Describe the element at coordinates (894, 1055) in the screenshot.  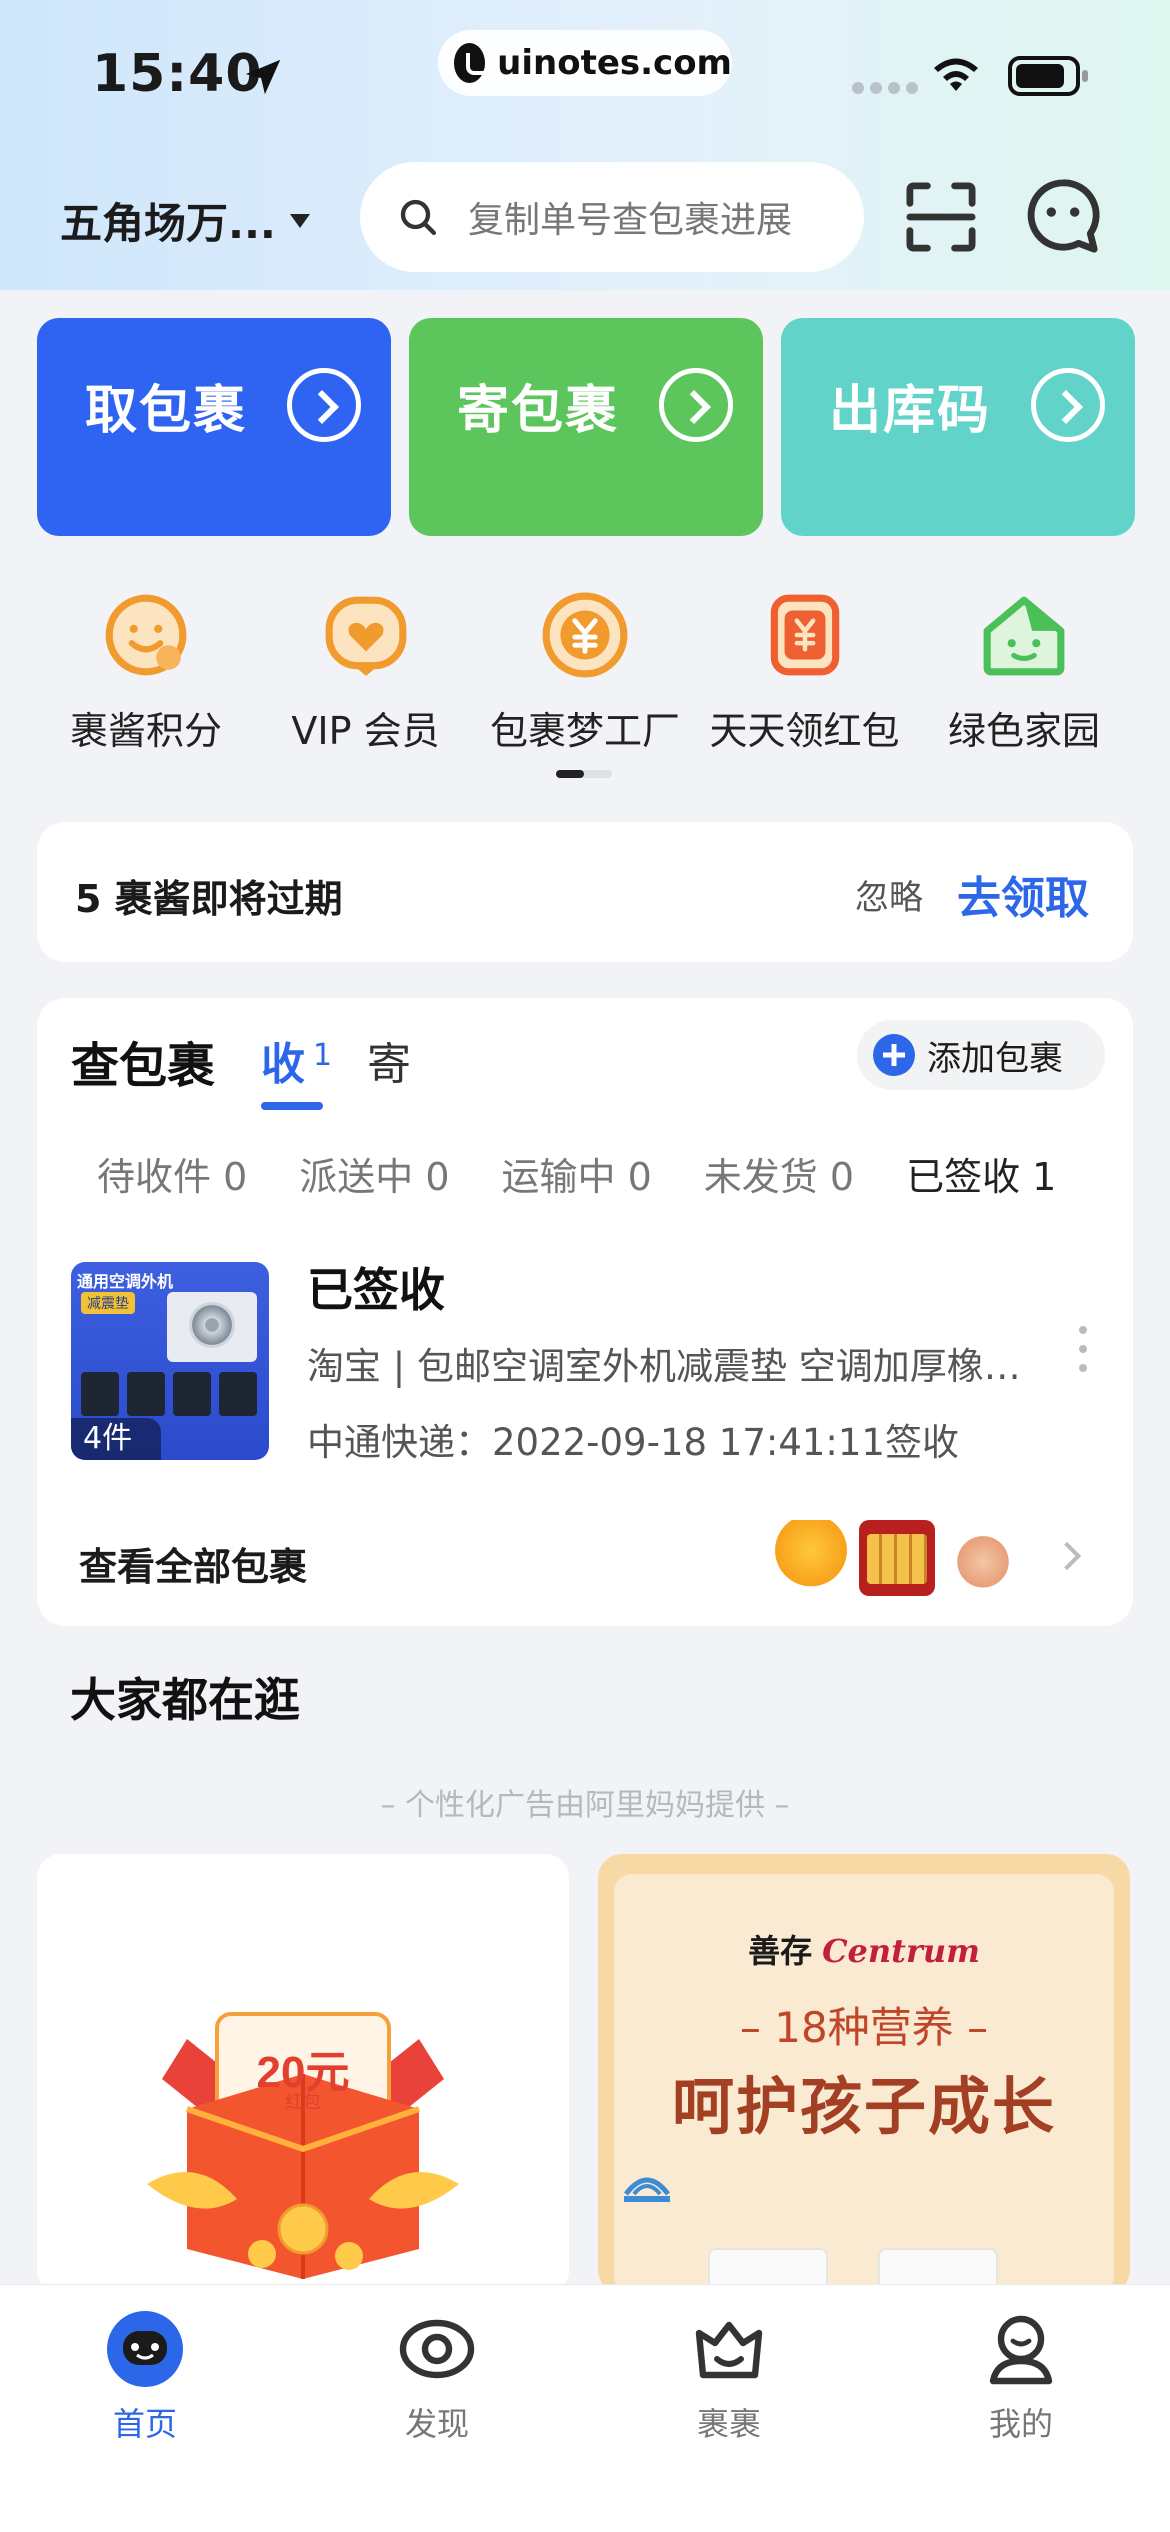
I see `plus-circle-icon` at that location.